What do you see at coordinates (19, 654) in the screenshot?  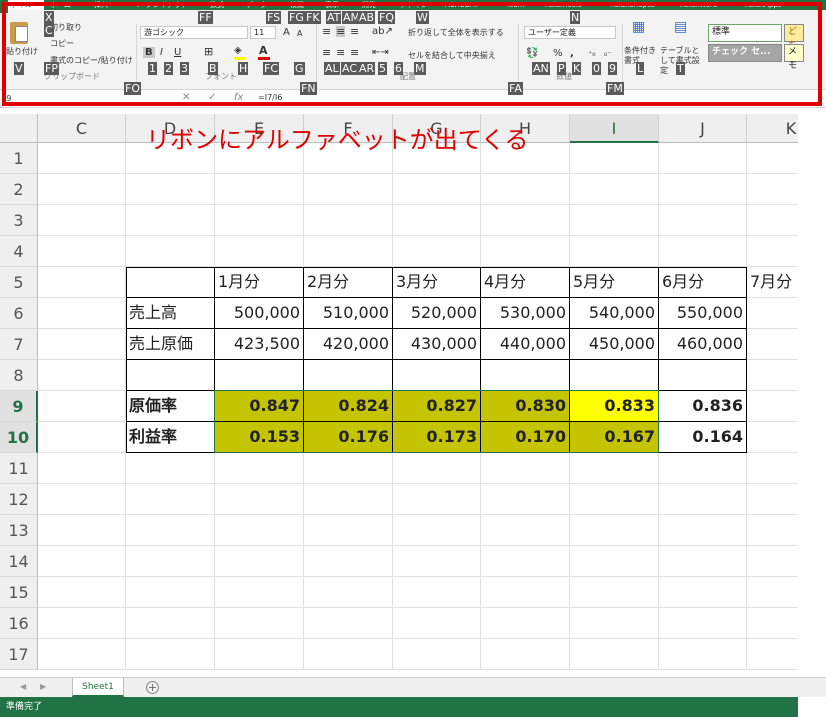 I see `row-header-17: 17` at bounding box center [19, 654].